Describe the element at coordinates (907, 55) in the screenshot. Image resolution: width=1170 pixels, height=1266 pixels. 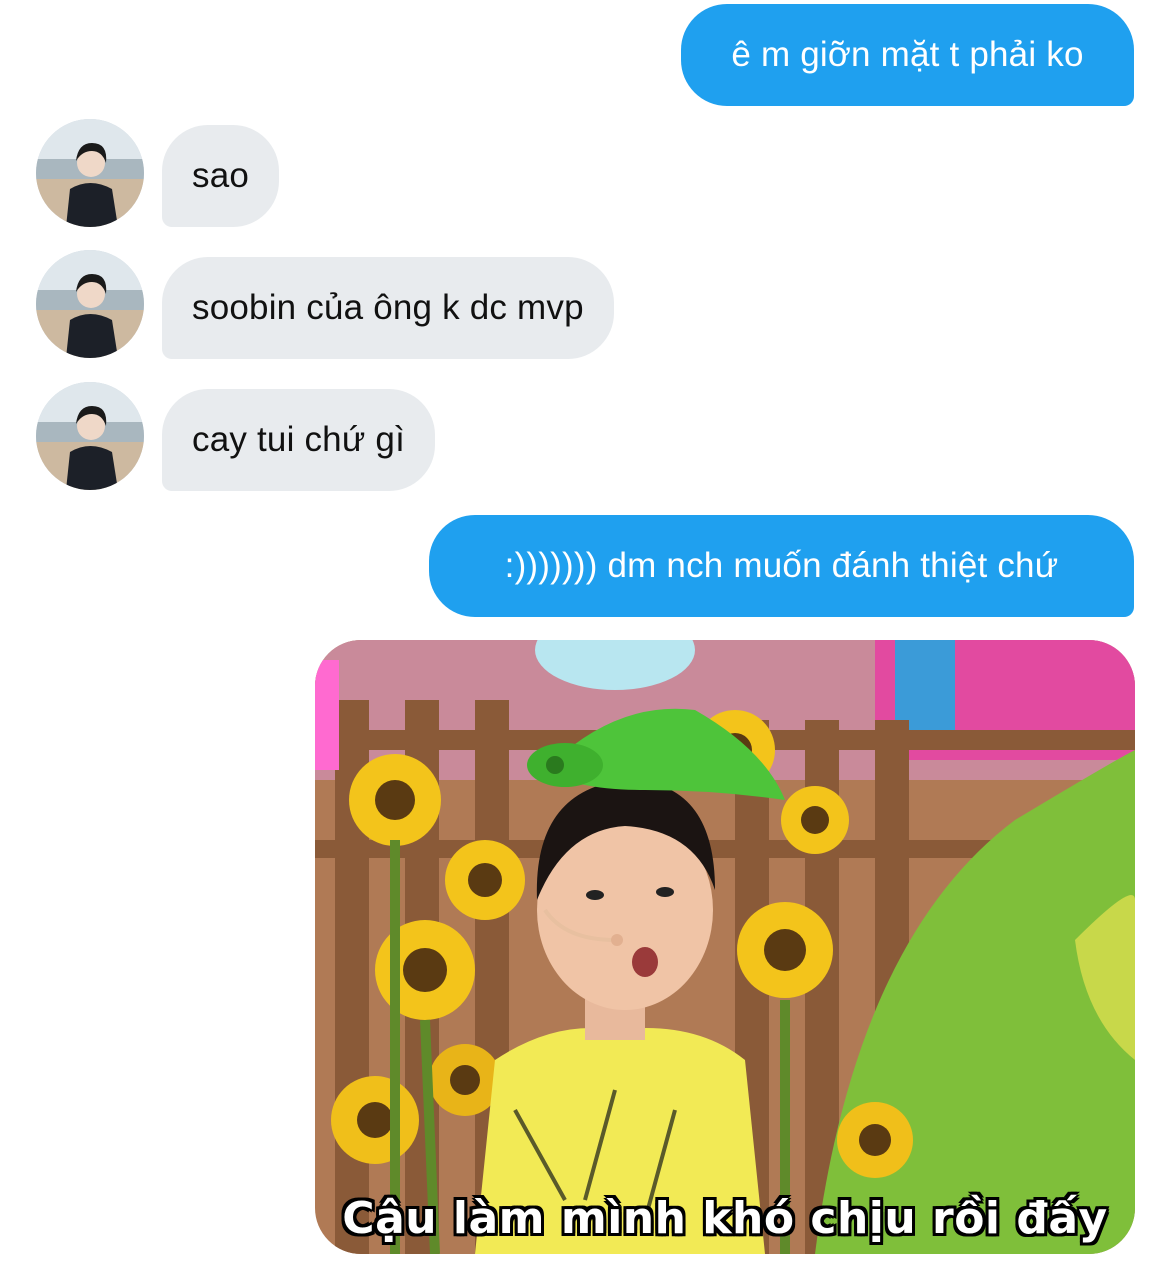
I see `outgoing-message-bubble: ê m giỡn mặt t phải ko` at that location.